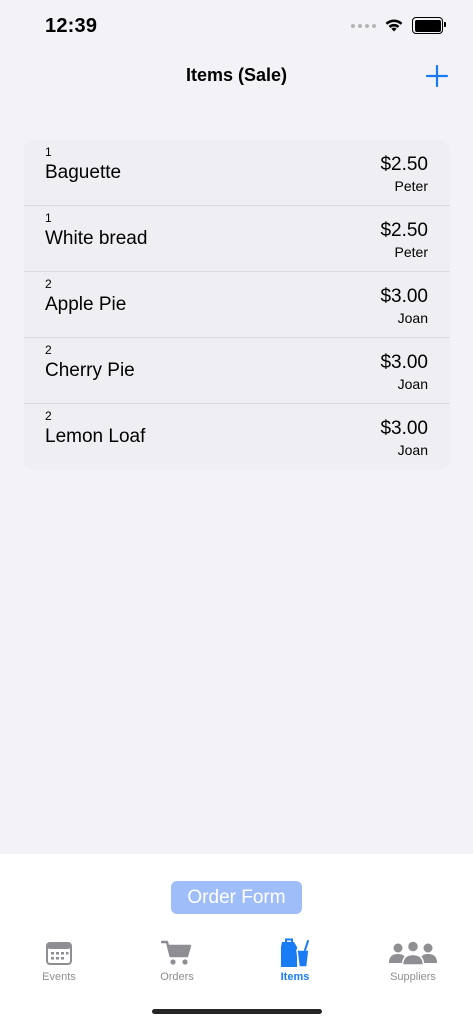  I want to click on tab-events: Events, so click(59, 962).